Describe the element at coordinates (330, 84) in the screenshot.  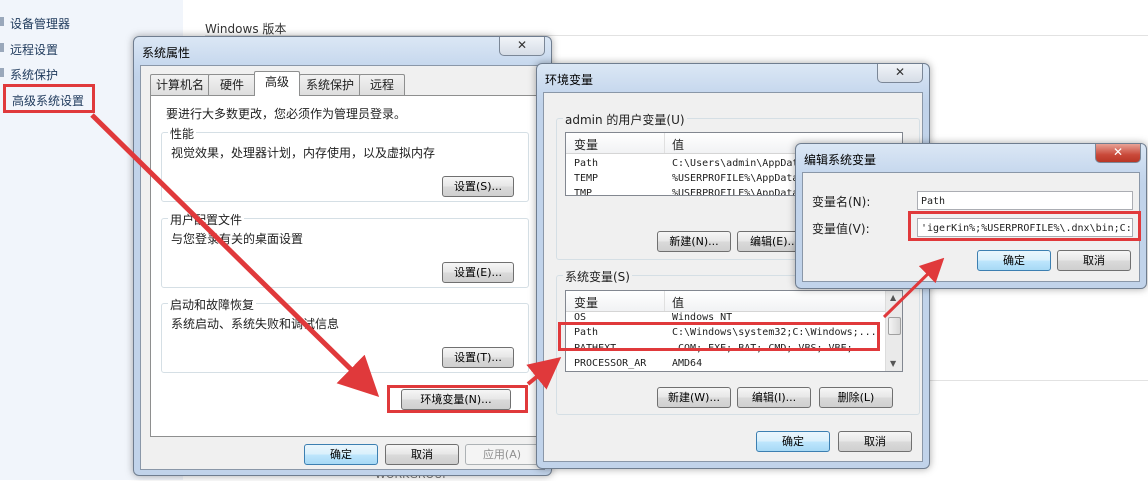
I see `tab-system-protection: 系统保护` at that location.